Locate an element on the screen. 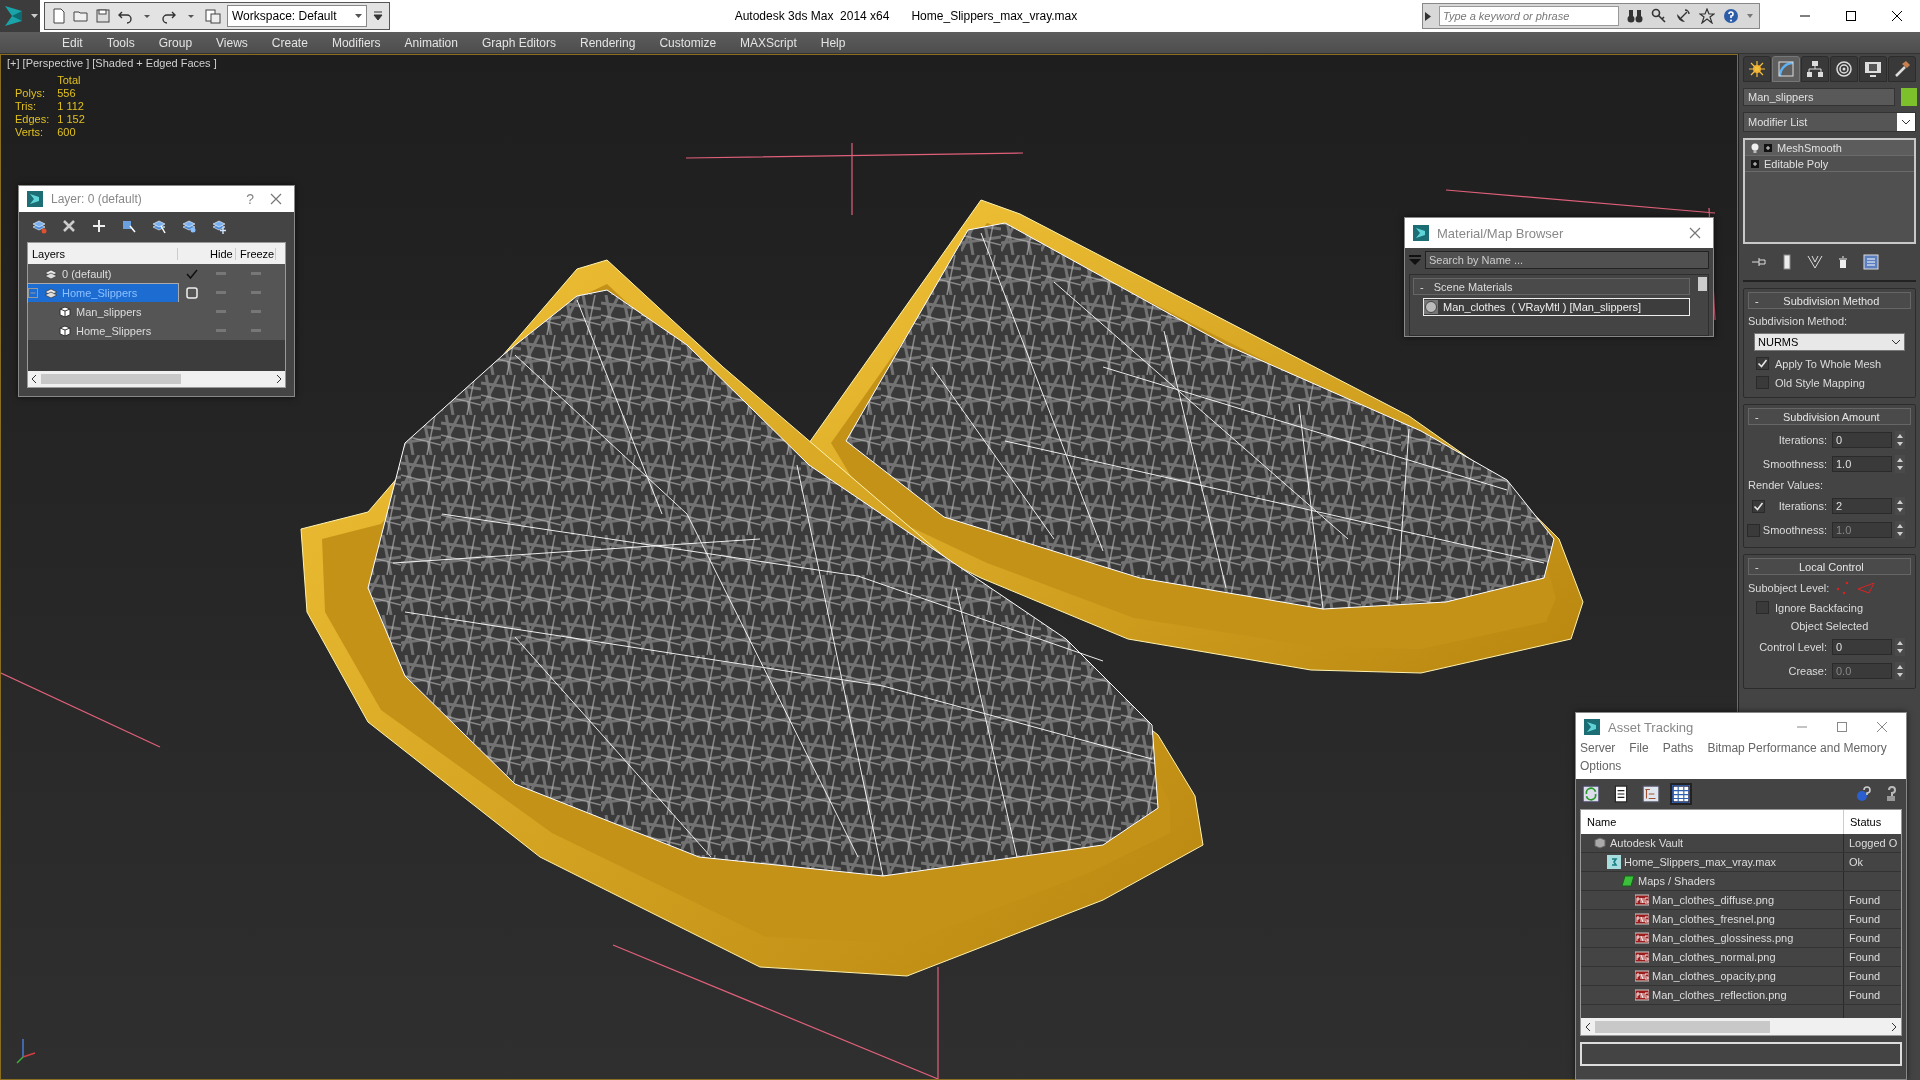 The height and width of the screenshot is (1080, 1920). object-color-swatch is located at coordinates (1909, 97).